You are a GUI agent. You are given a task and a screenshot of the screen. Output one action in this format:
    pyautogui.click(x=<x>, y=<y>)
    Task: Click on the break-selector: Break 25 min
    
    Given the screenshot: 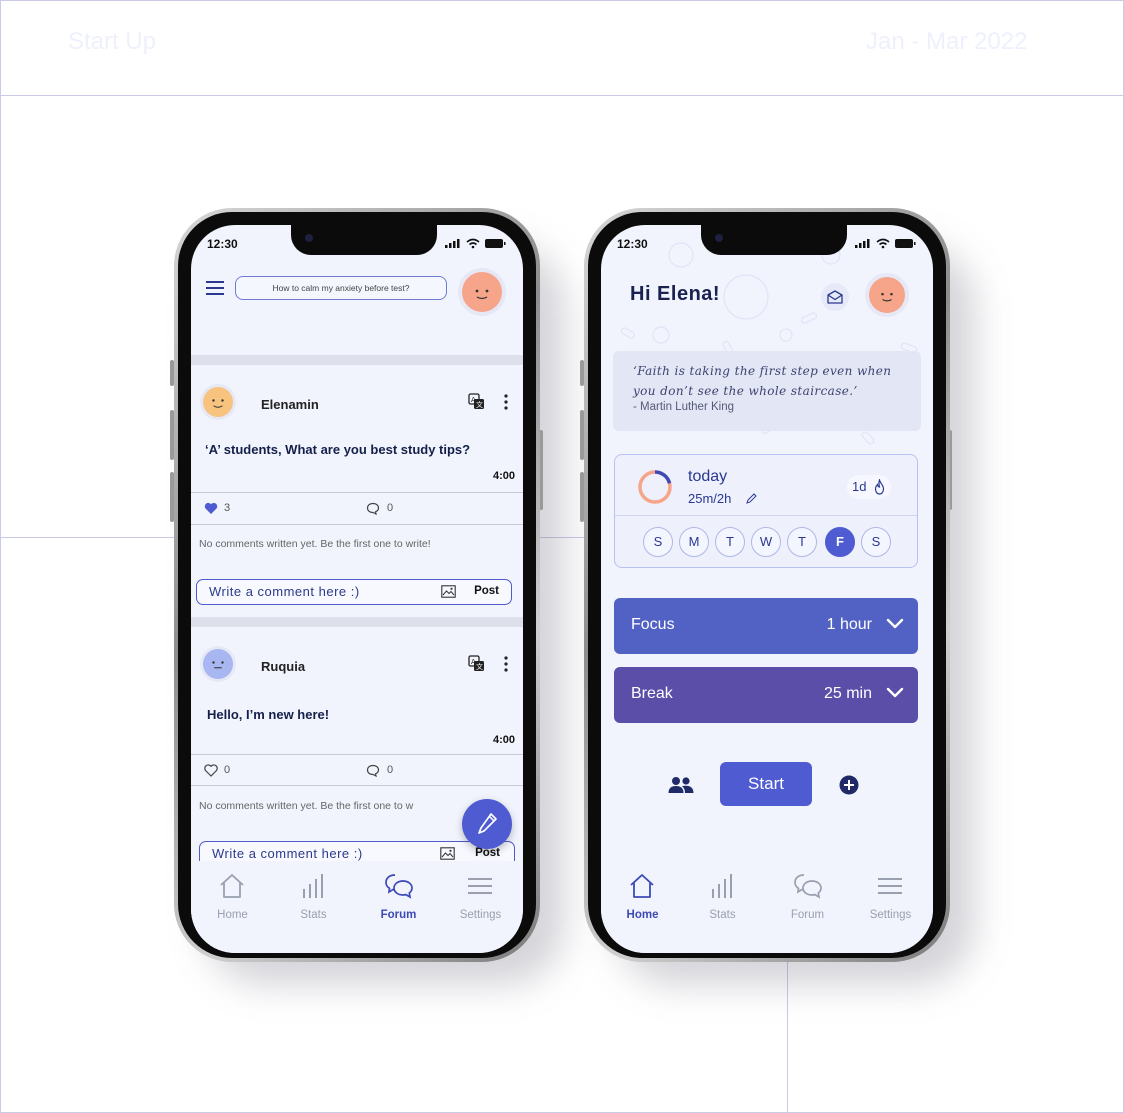 What is the action you would take?
    pyautogui.click(x=766, y=695)
    